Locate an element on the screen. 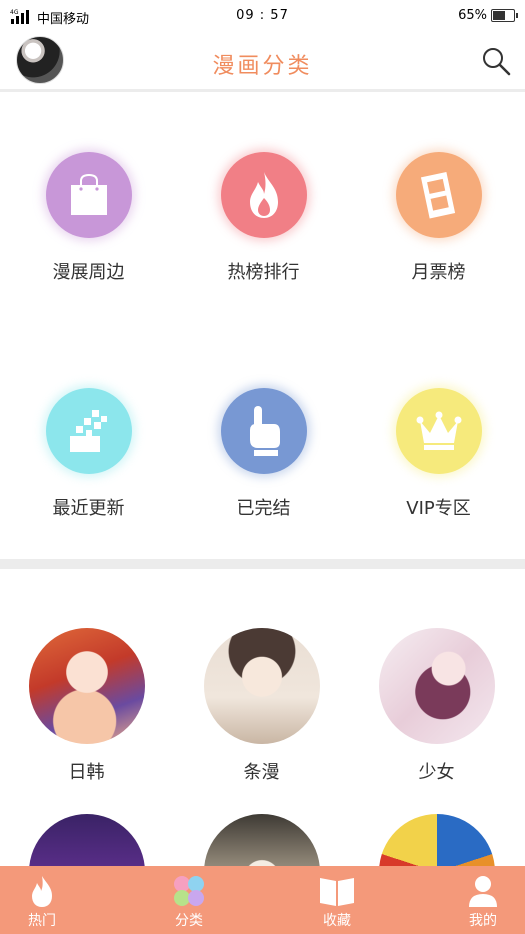  category-yuepiao: 月票榜 is located at coordinates (438, 218).